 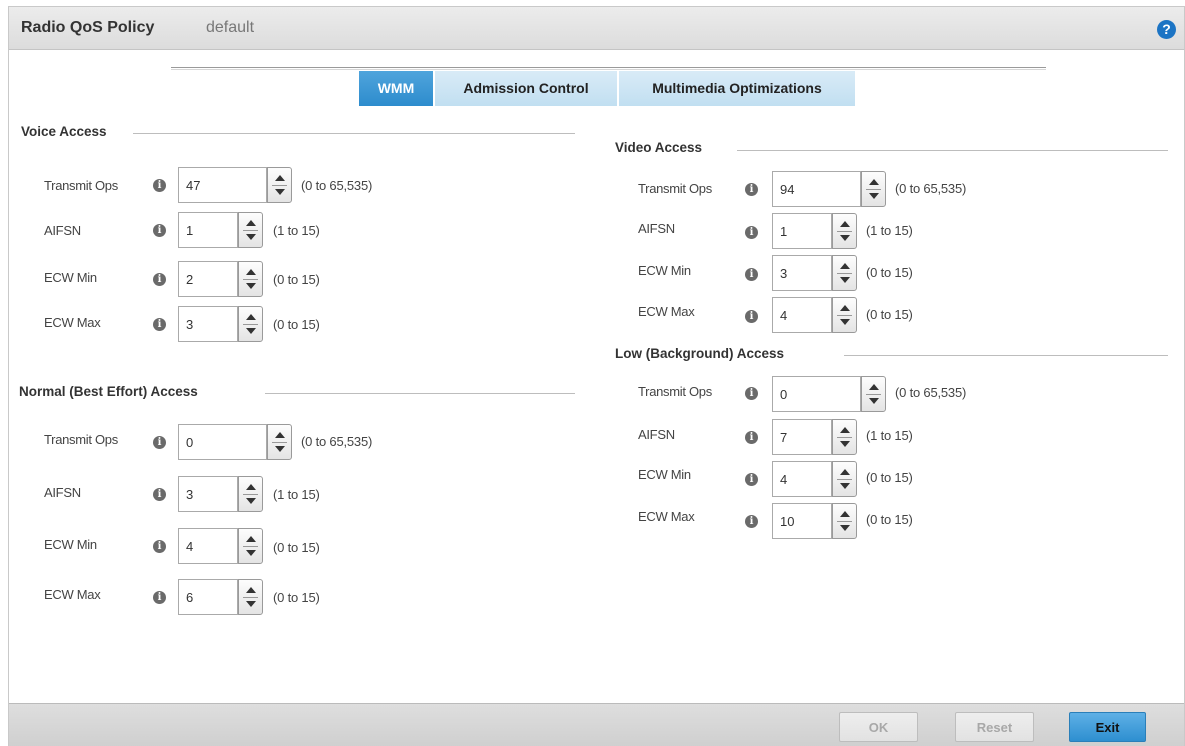 What do you see at coordinates (814, 437) in the screenshot?
I see `low-aifsn-stepper: 7` at bounding box center [814, 437].